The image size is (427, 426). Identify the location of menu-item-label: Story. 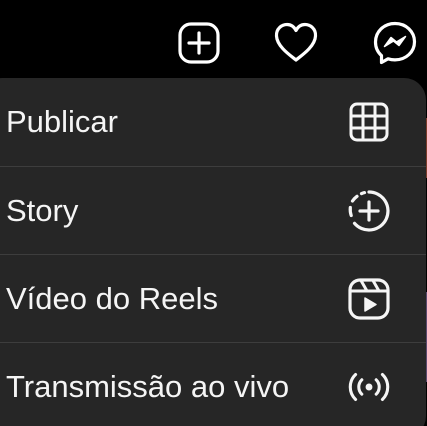
(42, 210).